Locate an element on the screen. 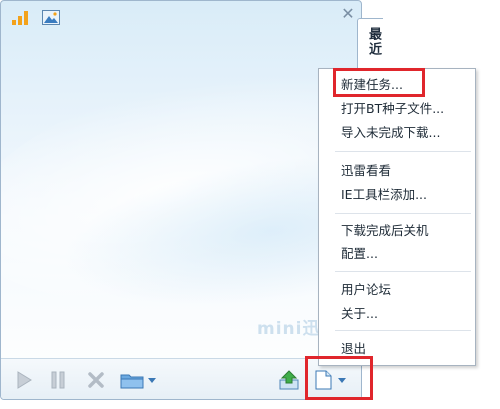 The image size is (500, 409). open-folder-button is located at coordinates (139, 380).